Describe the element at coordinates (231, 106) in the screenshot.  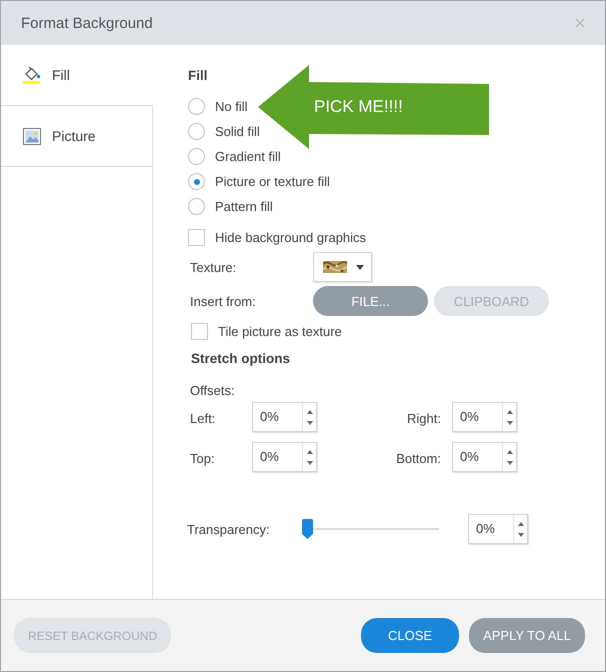
I see `radio-label: No fill` at that location.